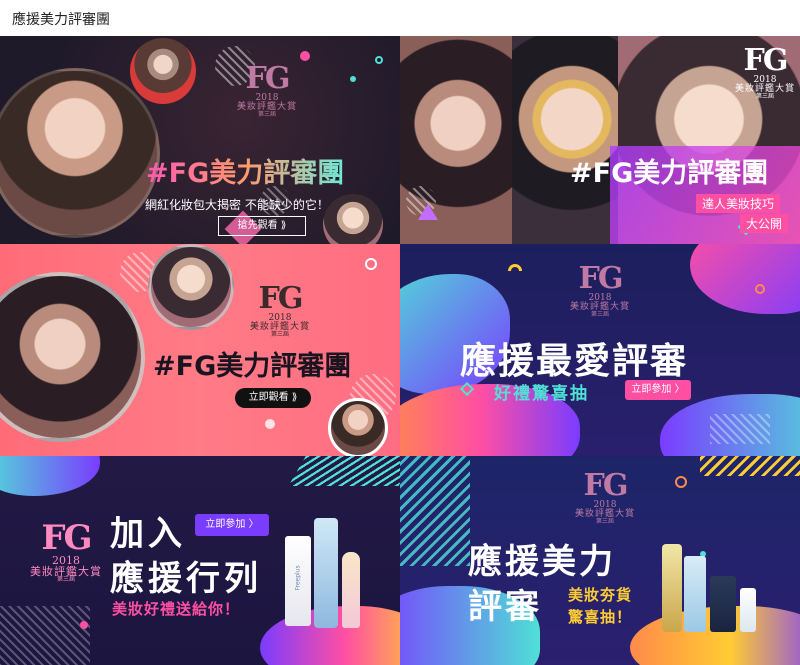 The image size is (800, 665). What do you see at coordinates (723, 604) in the screenshot?
I see `product-jar` at bounding box center [723, 604].